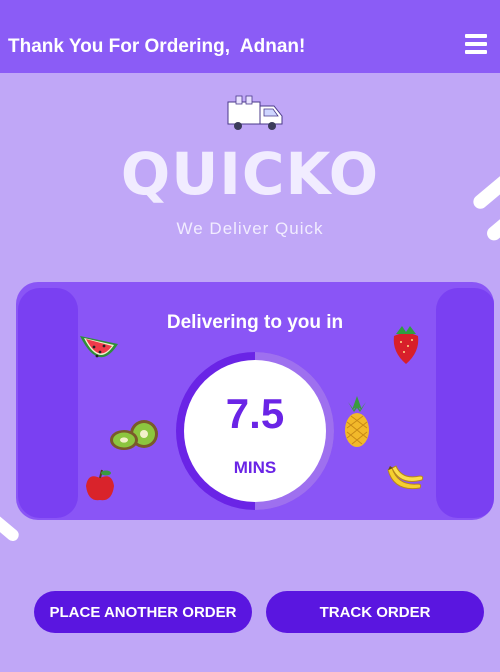 Image resolution: width=500 pixels, height=672 pixels. Describe the element at coordinates (250, 174) in the screenshot. I see `brand-logo-text: QUICKO` at that location.